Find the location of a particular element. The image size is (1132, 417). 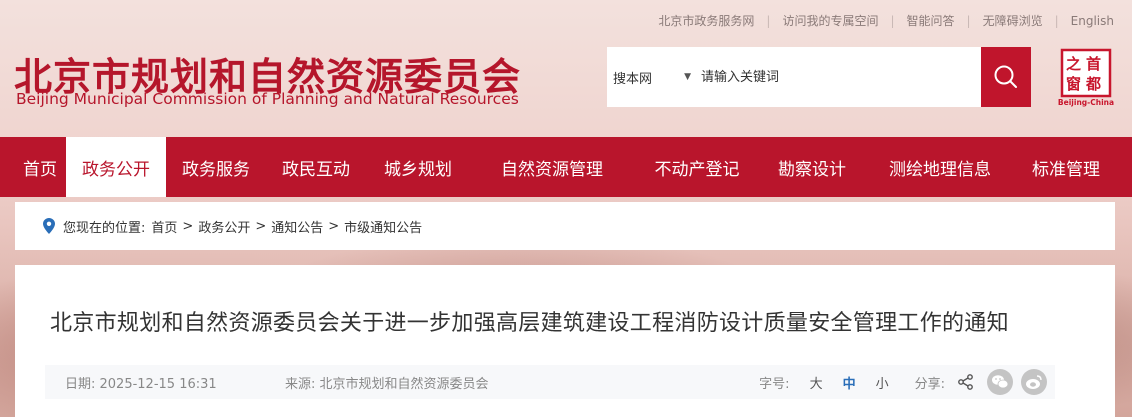

search-input is located at coordinates (839, 77).